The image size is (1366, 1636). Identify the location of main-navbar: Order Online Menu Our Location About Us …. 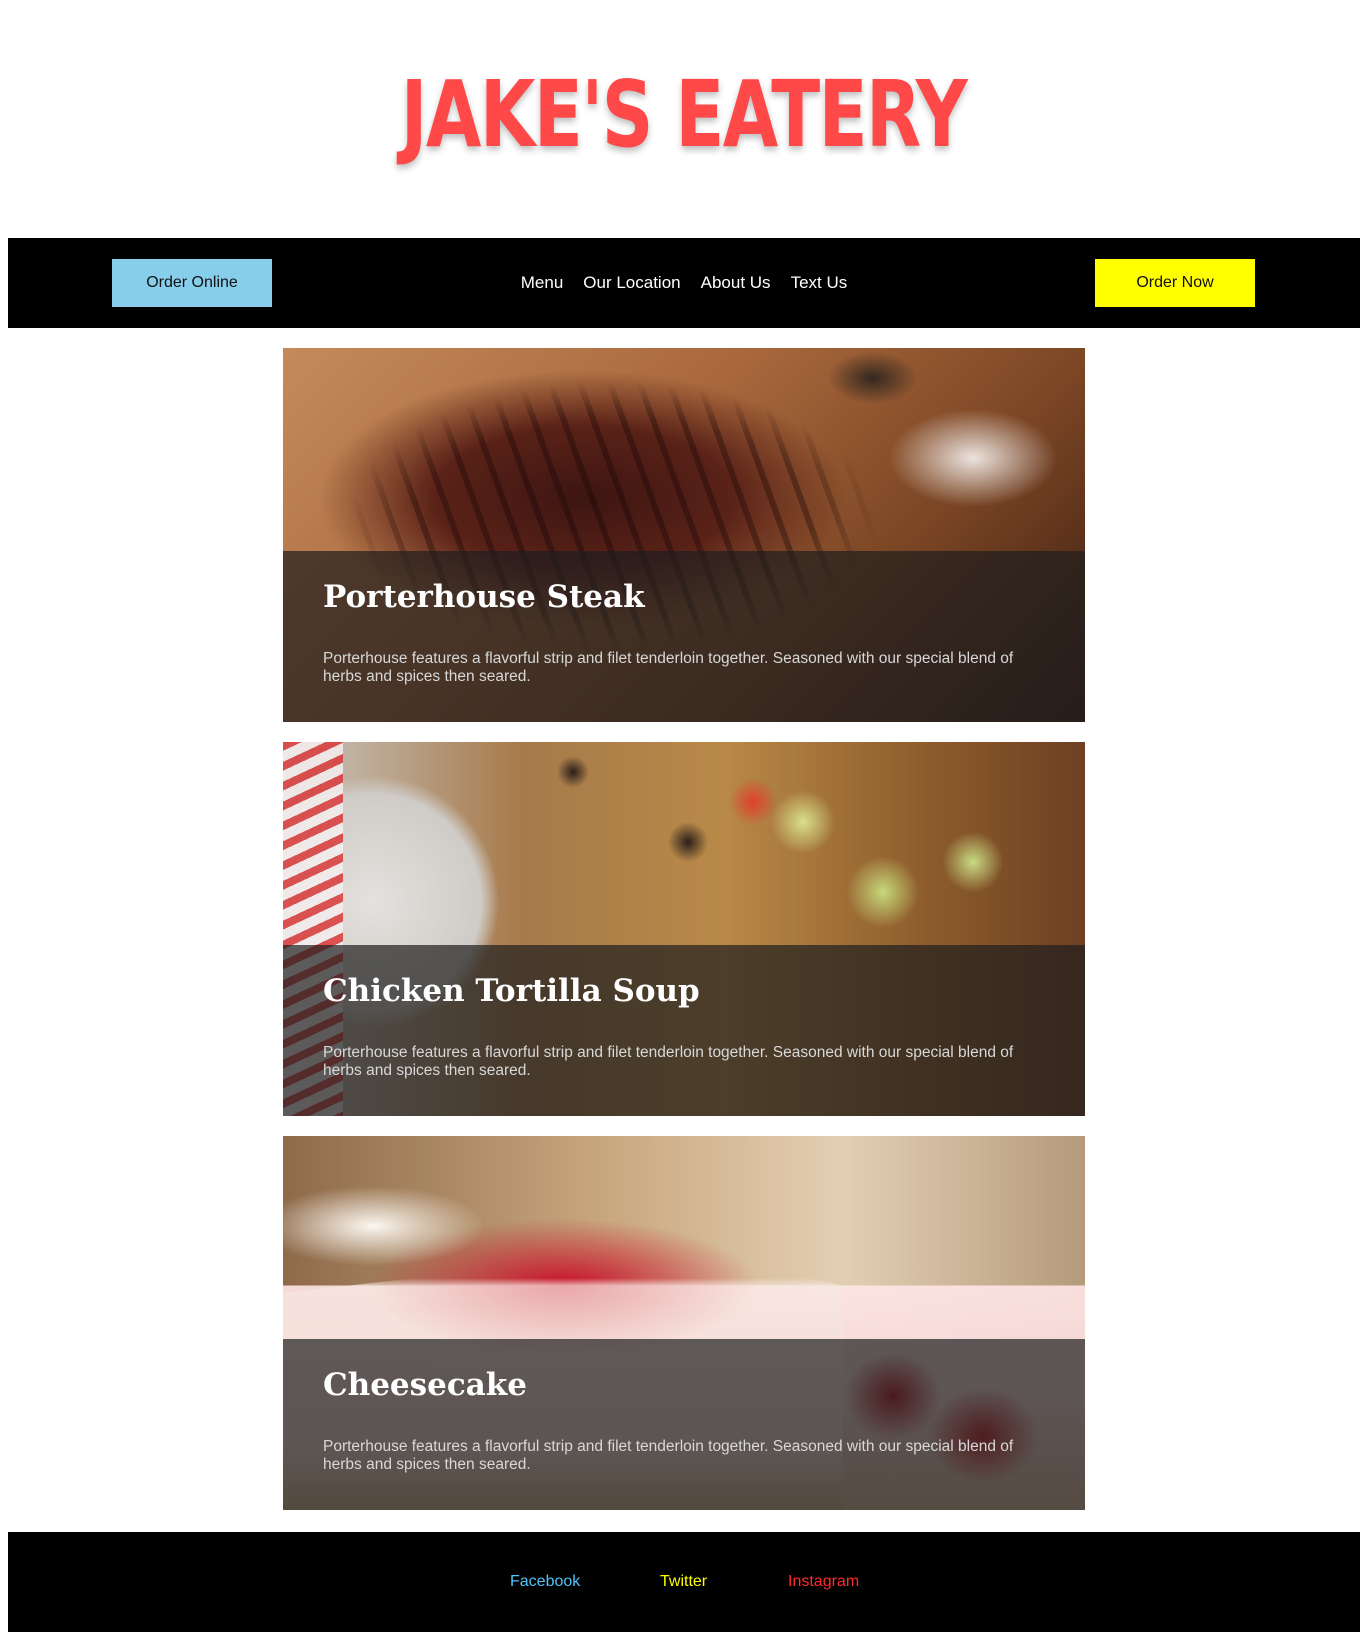
(684, 283).